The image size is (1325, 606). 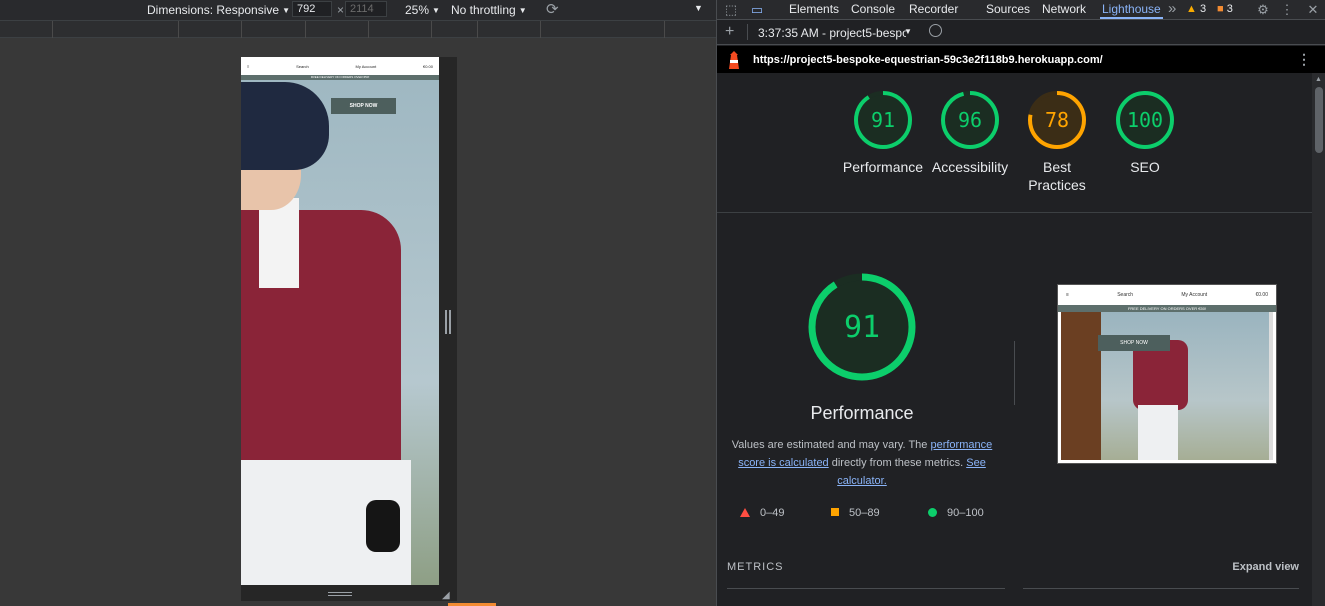 I want to click on legend-pass: 90–100, so click(x=956, y=513).